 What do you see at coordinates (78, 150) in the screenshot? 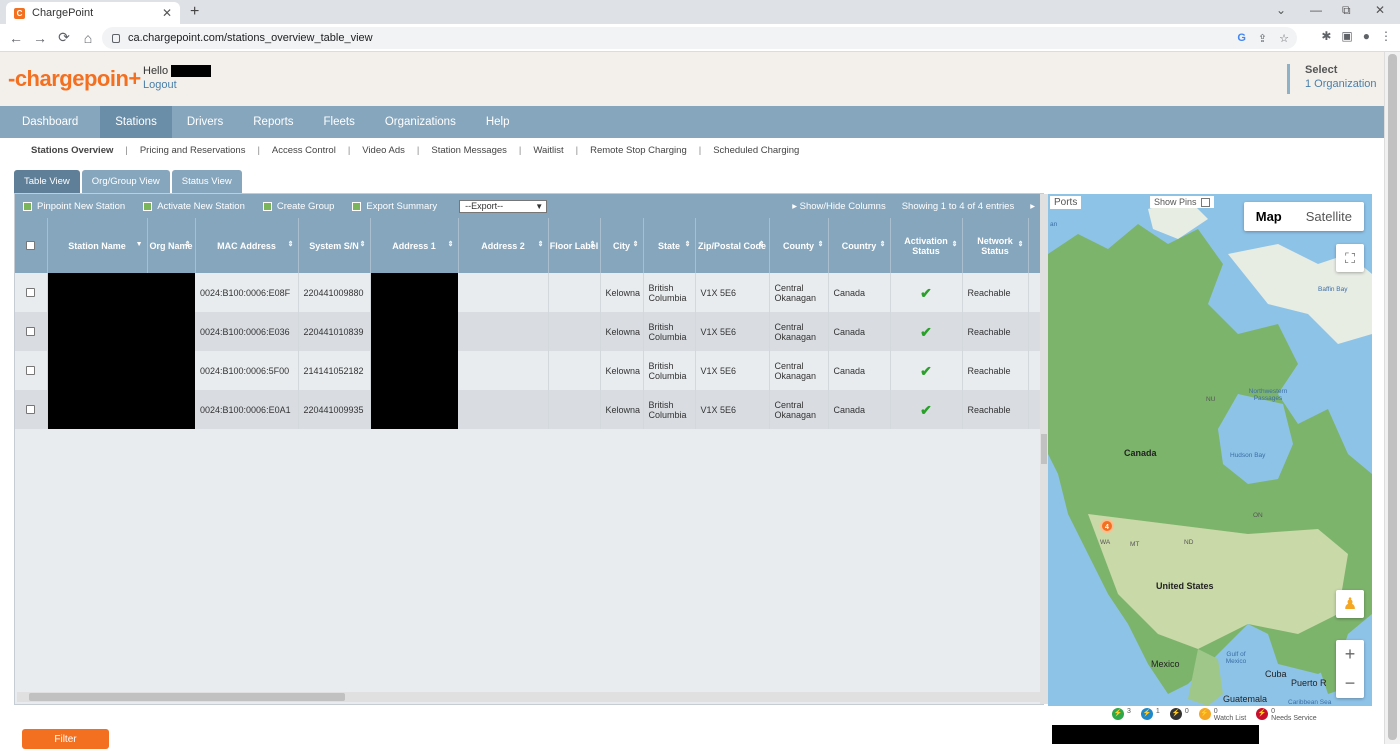
I see `subnav-stations-overview: Stations Overview` at bounding box center [78, 150].